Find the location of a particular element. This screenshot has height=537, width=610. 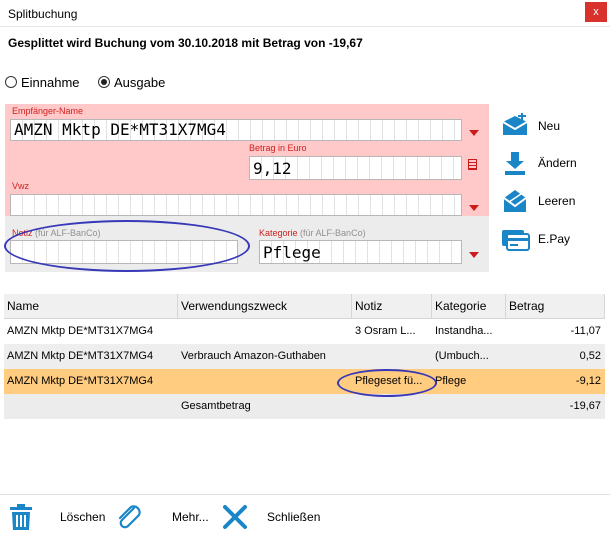

epay-button: E.Pay is located at coordinates (550, 239).